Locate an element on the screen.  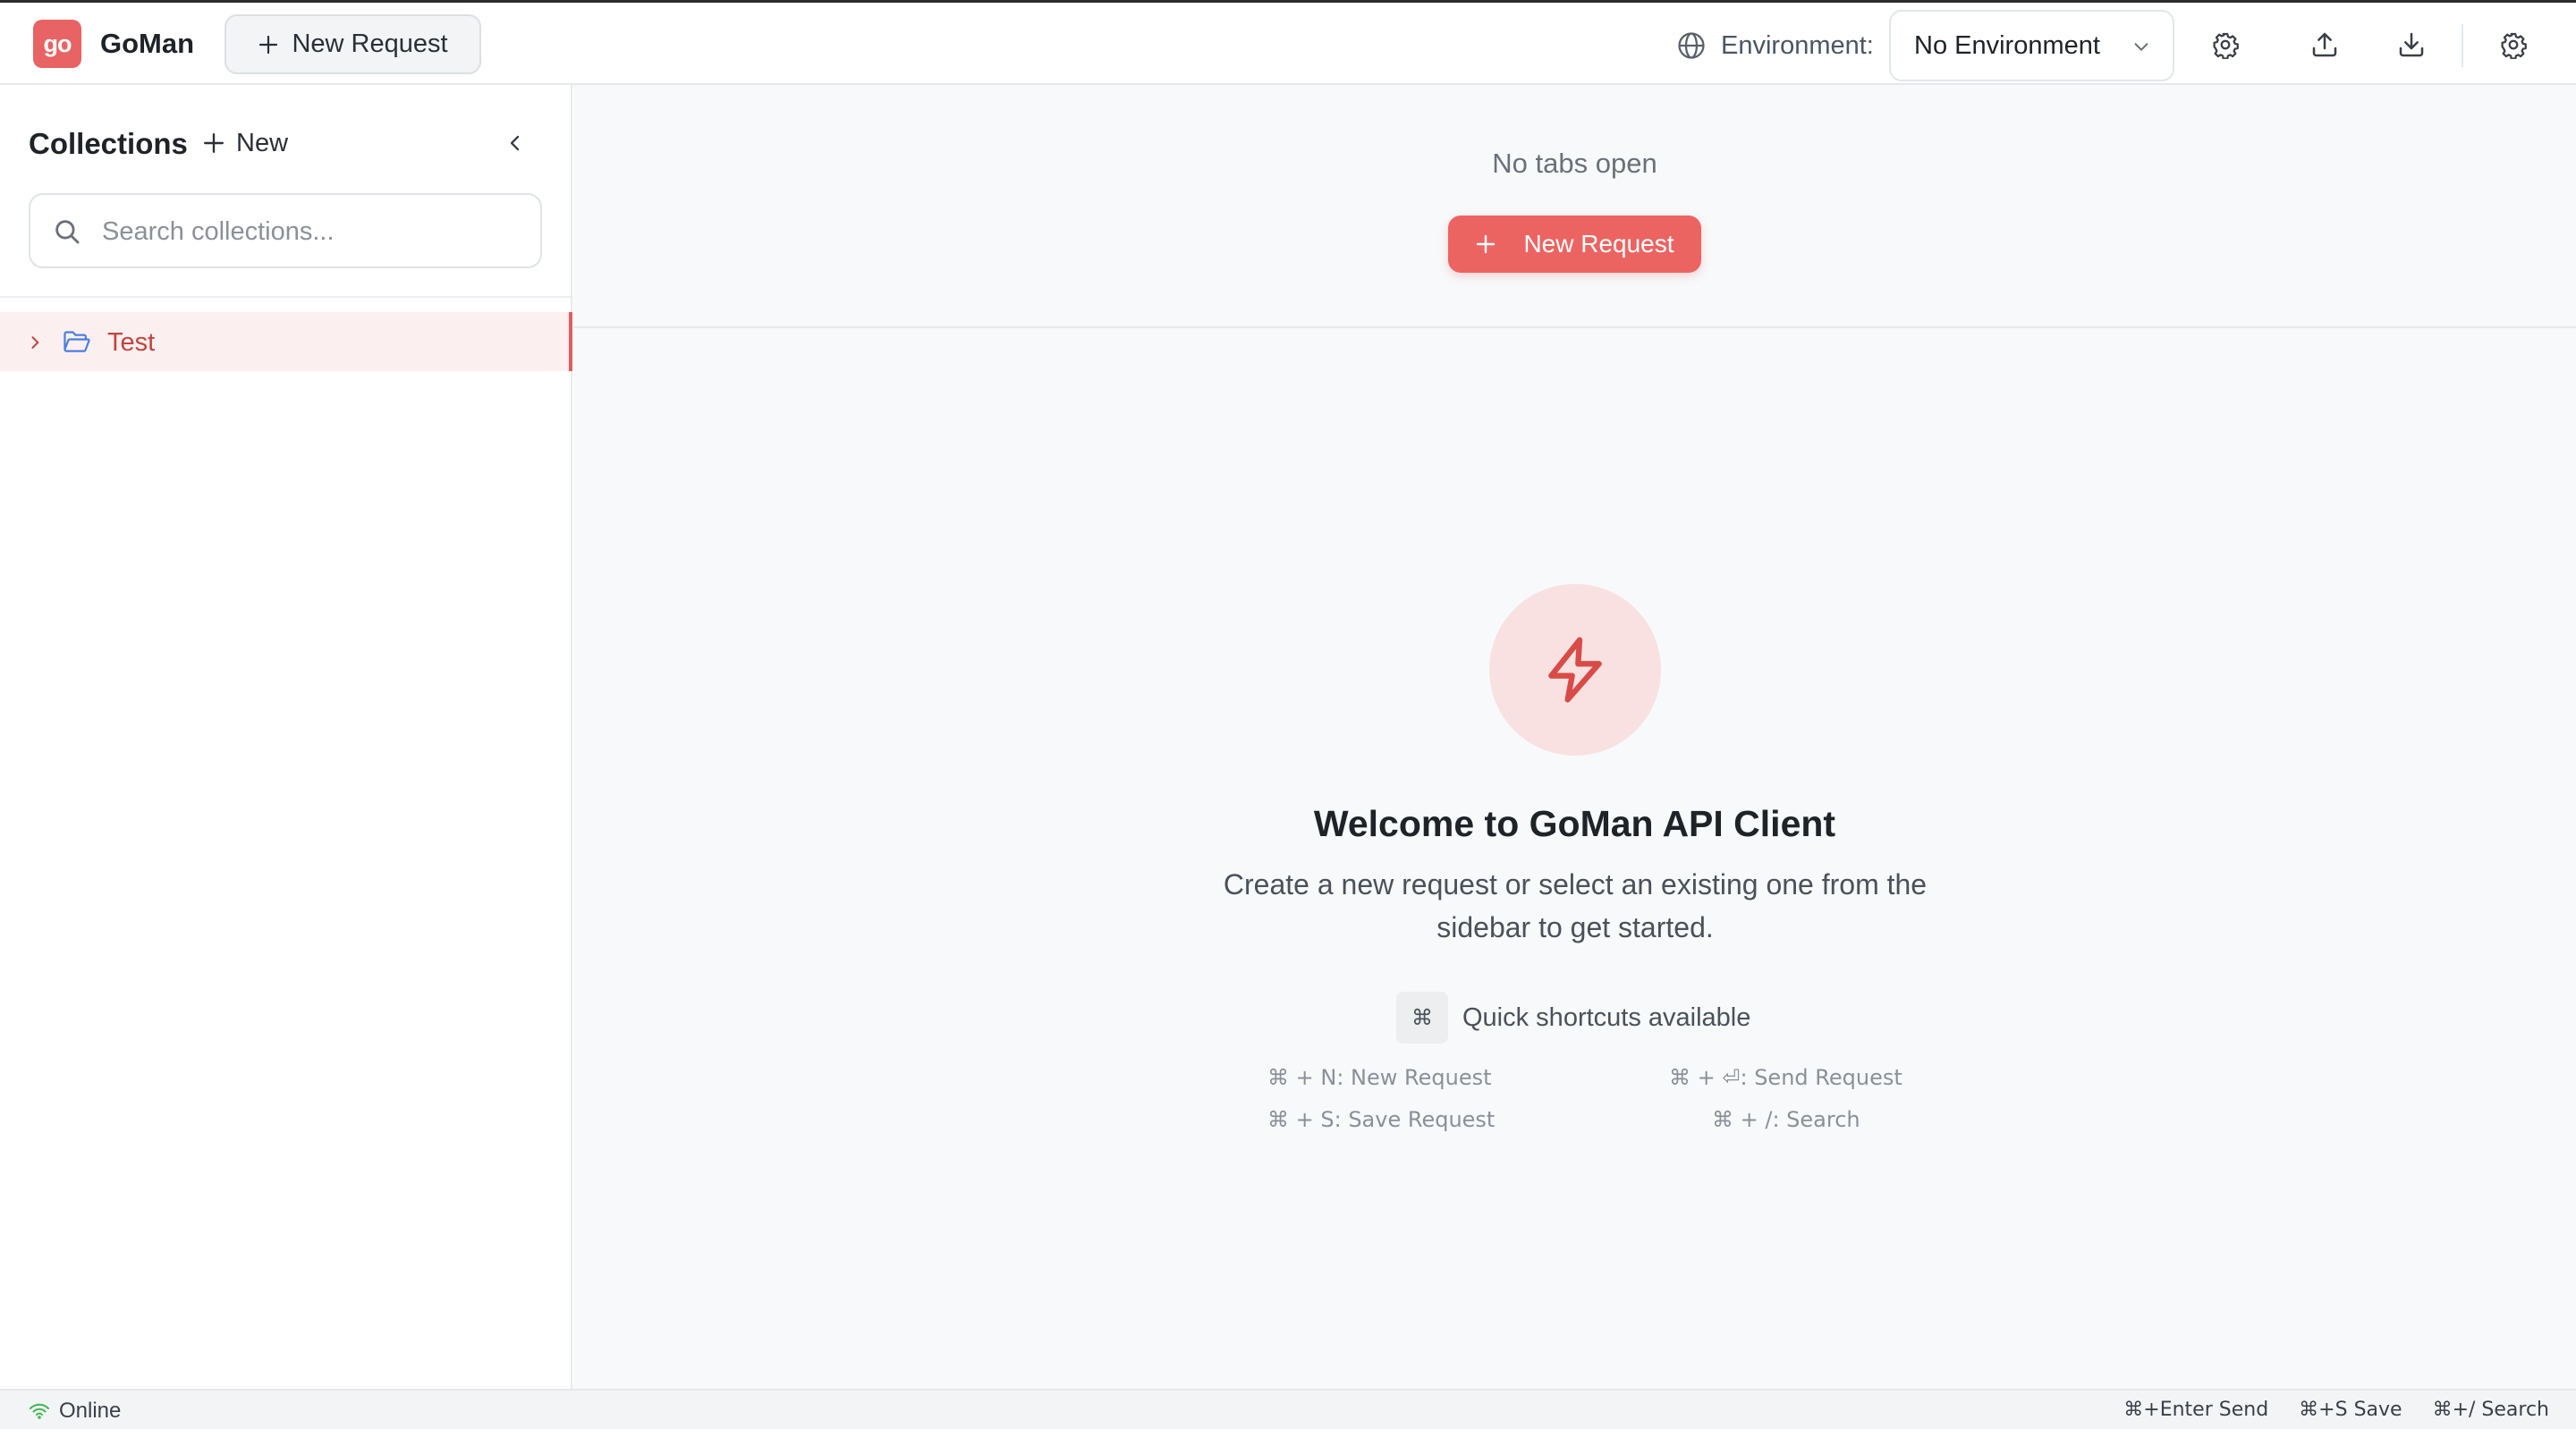
settings-icon is located at coordinates (2513, 44).